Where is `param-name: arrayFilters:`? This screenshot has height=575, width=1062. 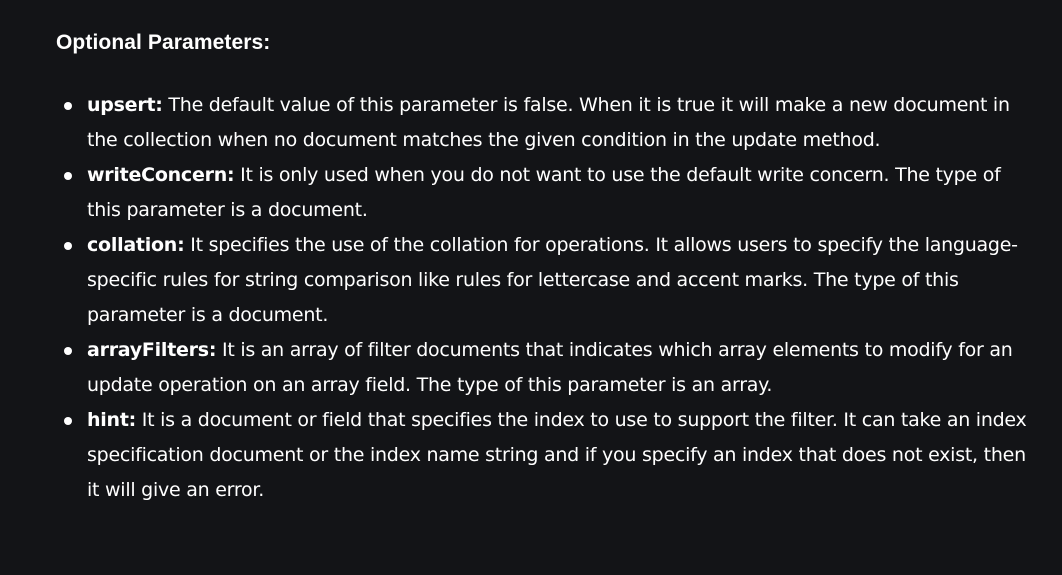
param-name: arrayFilters: is located at coordinates (152, 350).